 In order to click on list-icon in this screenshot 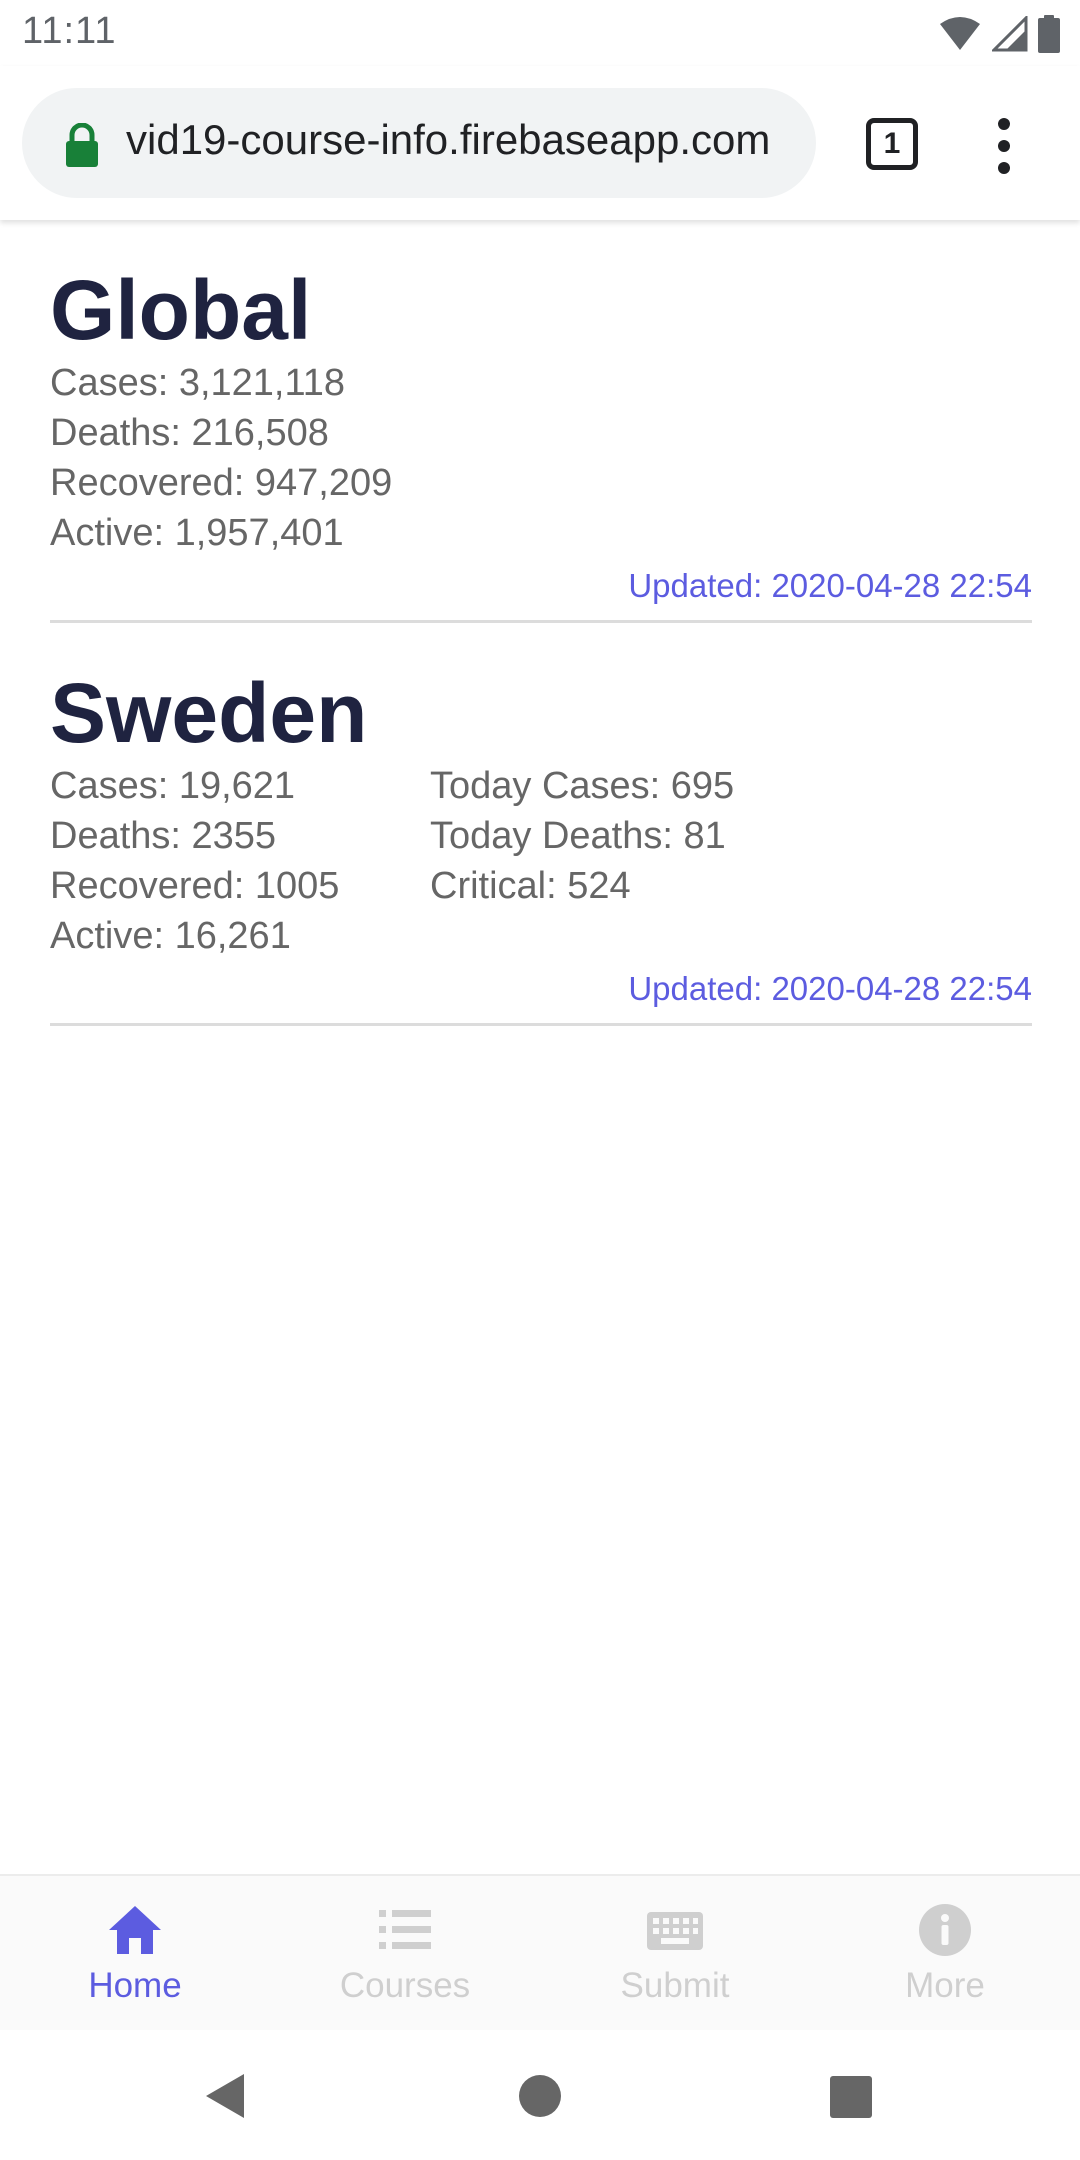, I will do `click(405, 1929)`.